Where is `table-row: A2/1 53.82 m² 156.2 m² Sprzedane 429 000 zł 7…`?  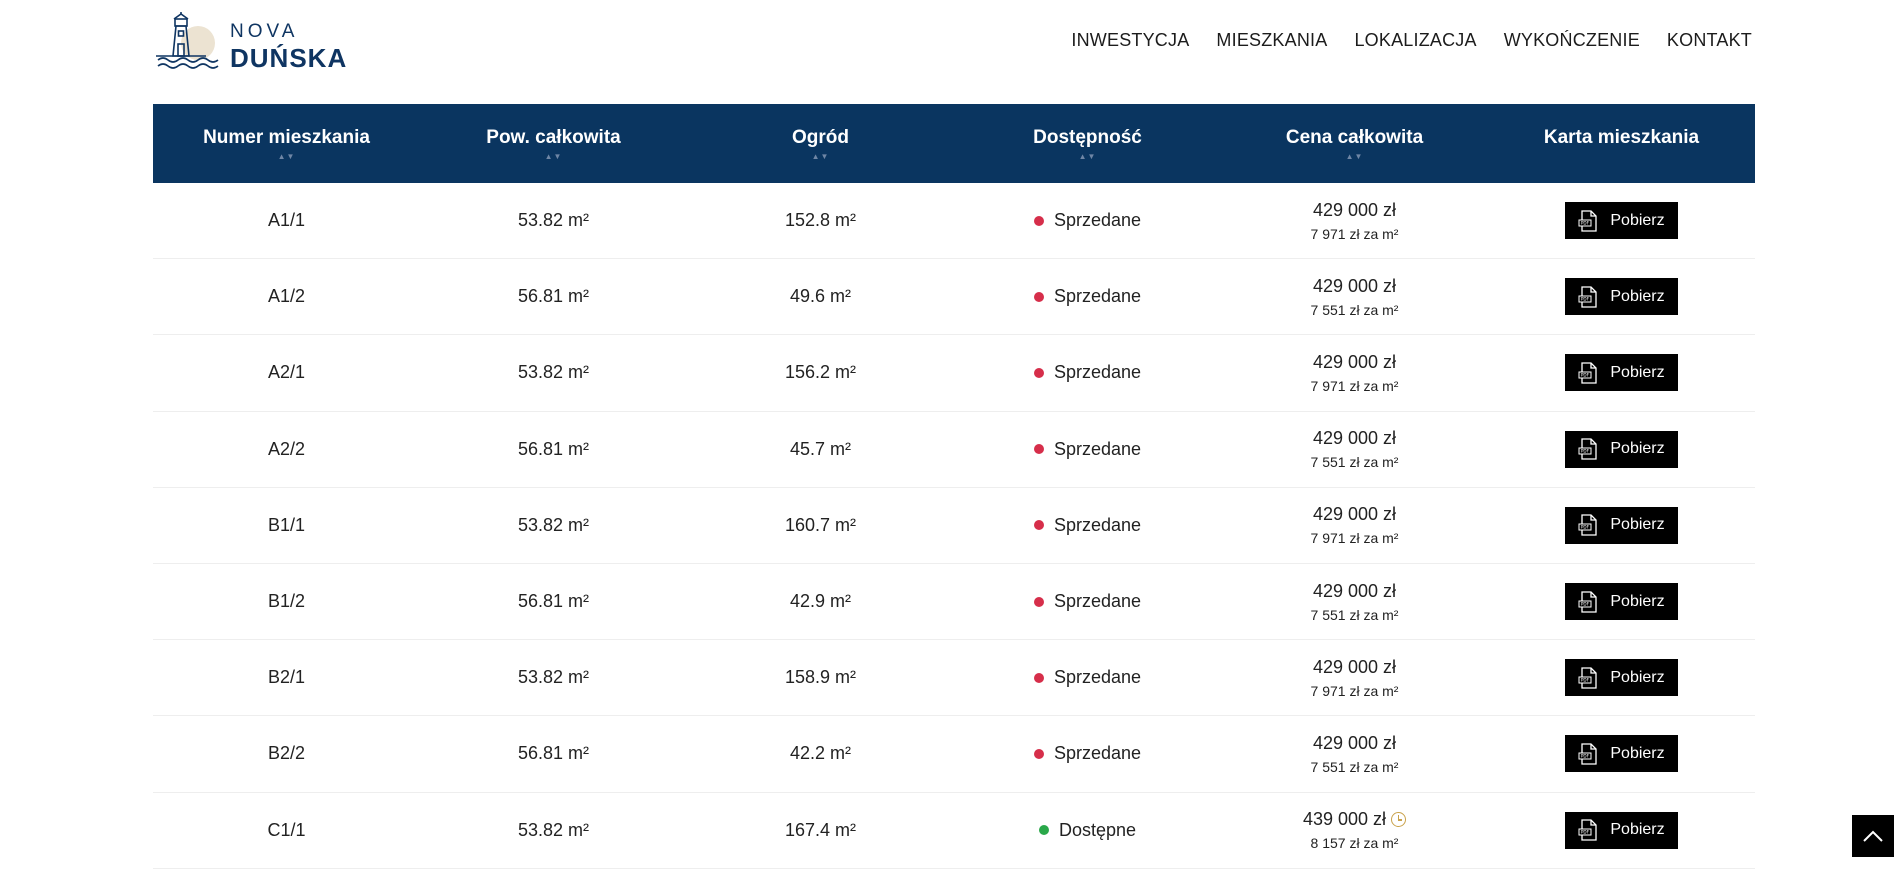 table-row: A2/1 53.82 m² 156.2 m² Sprzedane 429 000 zł 7… is located at coordinates (954, 373).